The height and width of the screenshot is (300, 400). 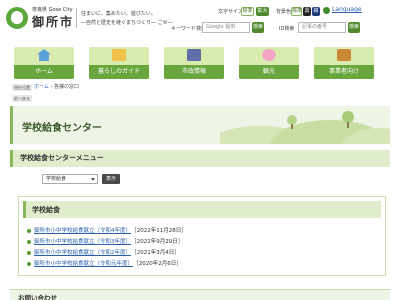 I want to click on menu-header: 学校給食センターメニュー, so click(x=200, y=158).